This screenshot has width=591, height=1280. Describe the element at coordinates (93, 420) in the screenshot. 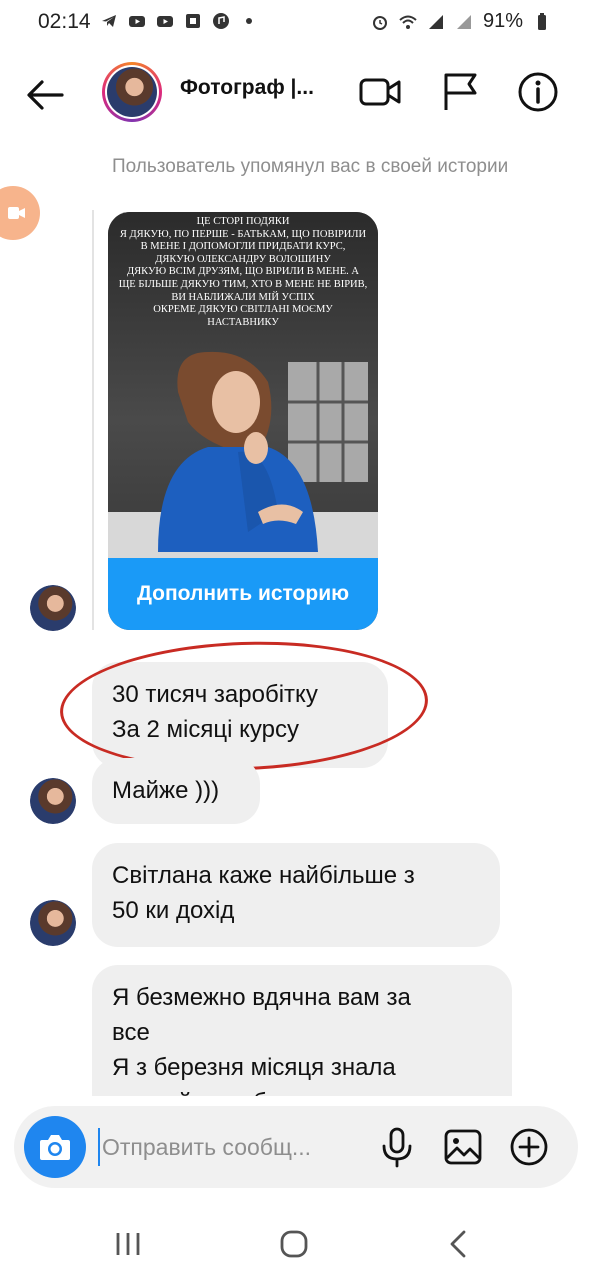

I see `reply-thread-line` at that location.